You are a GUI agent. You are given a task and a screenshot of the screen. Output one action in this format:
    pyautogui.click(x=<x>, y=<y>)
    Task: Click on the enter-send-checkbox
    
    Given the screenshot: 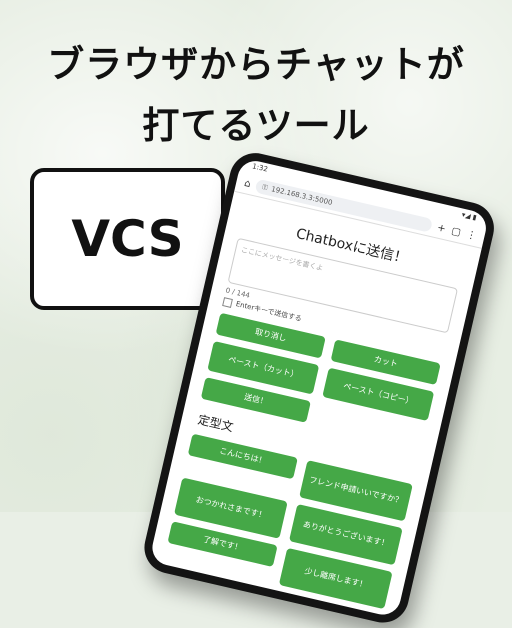 What is the action you would take?
    pyautogui.click(x=228, y=302)
    